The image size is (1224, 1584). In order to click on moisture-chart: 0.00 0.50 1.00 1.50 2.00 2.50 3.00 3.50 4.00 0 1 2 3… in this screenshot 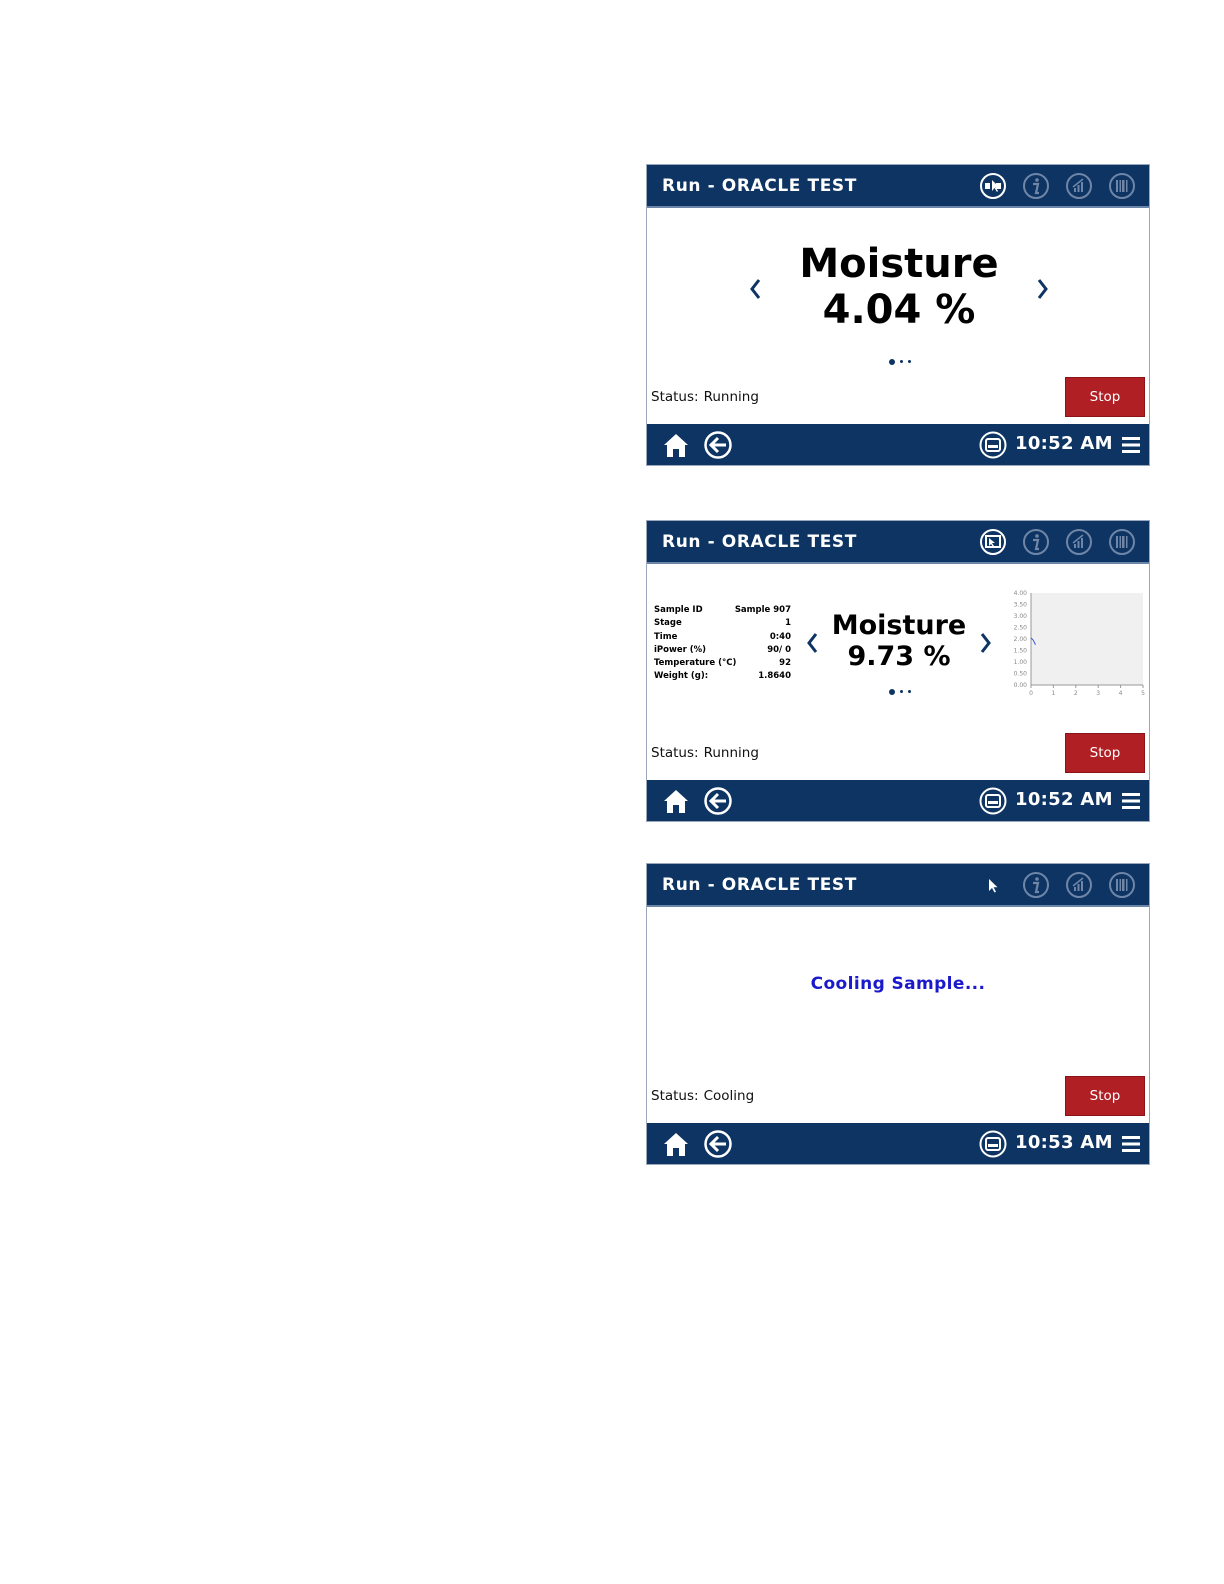, I will do `click(1079, 643)`.